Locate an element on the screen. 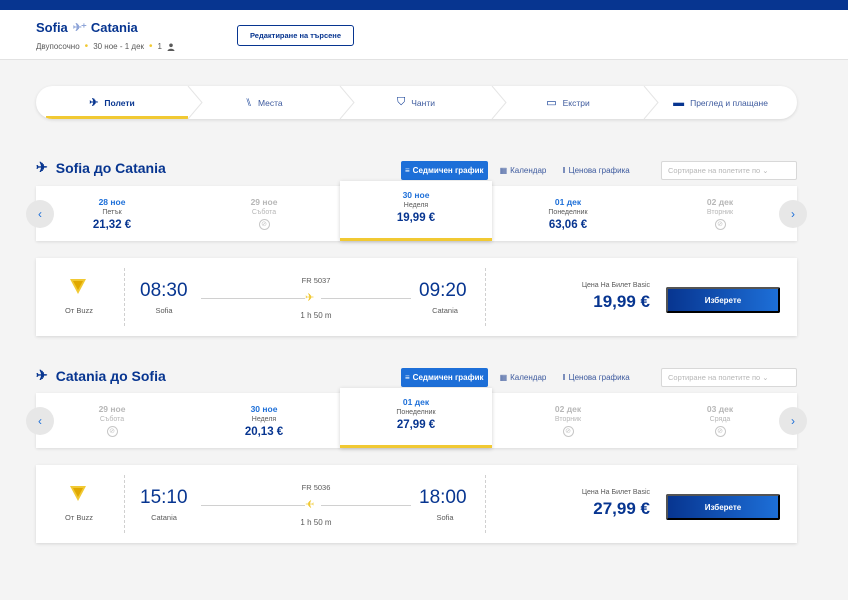 The width and height of the screenshot is (848, 600). step-review-payment: ▬ Преглед и плащане is located at coordinates (720, 102).